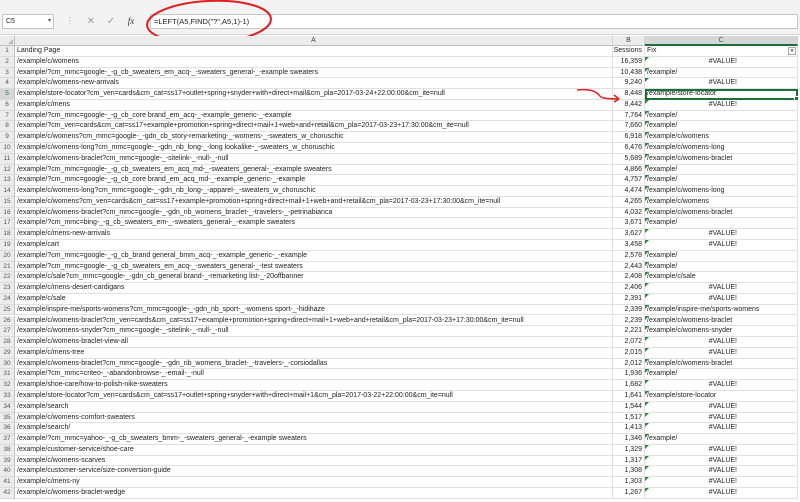 Image resolution: width=800 pixels, height=502 pixels. Describe the element at coordinates (7, 73) in the screenshot. I see `row-number: 3` at that location.